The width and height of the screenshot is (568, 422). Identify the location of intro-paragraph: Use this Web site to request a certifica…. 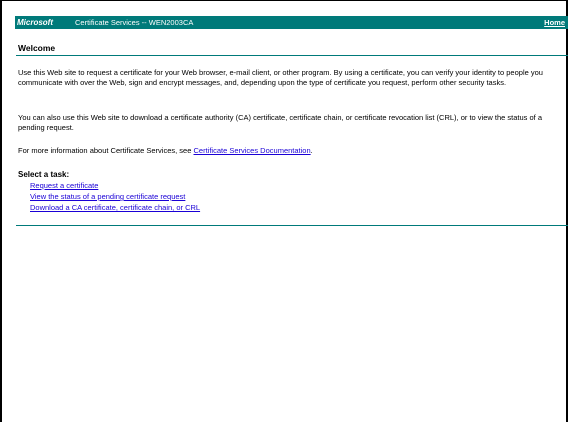
(280, 77).